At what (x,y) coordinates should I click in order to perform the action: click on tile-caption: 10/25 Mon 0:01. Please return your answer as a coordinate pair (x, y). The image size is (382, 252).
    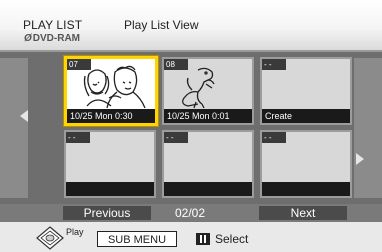
    Looking at the image, I should click on (208, 116).